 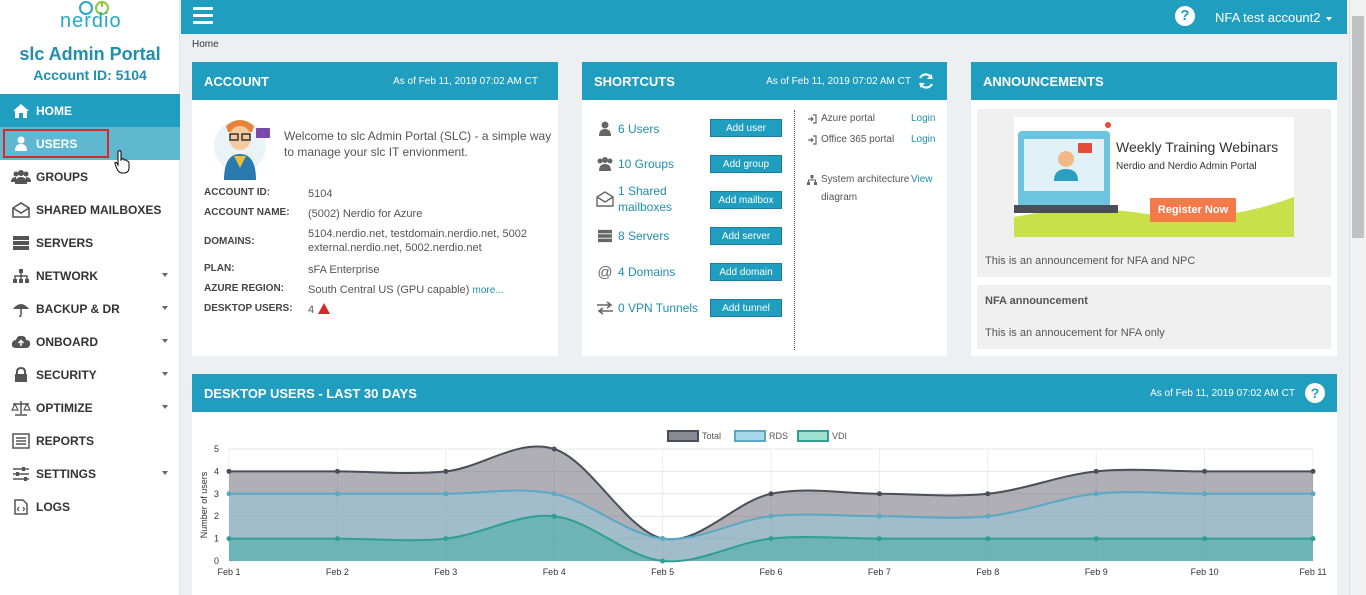 I want to click on external-office-365-portal: Office 365 portal Login, so click(x=871, y=140).